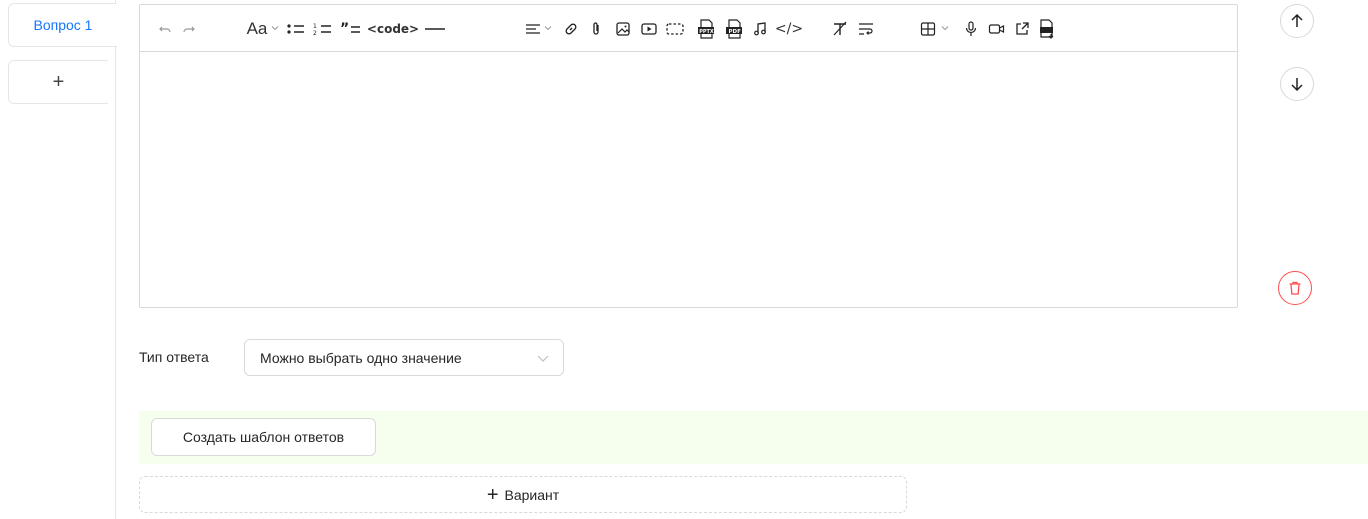 Image resolution: width=1368 pixels, height=519 pixels. I want to click on redo-icon, so click(189, 29).